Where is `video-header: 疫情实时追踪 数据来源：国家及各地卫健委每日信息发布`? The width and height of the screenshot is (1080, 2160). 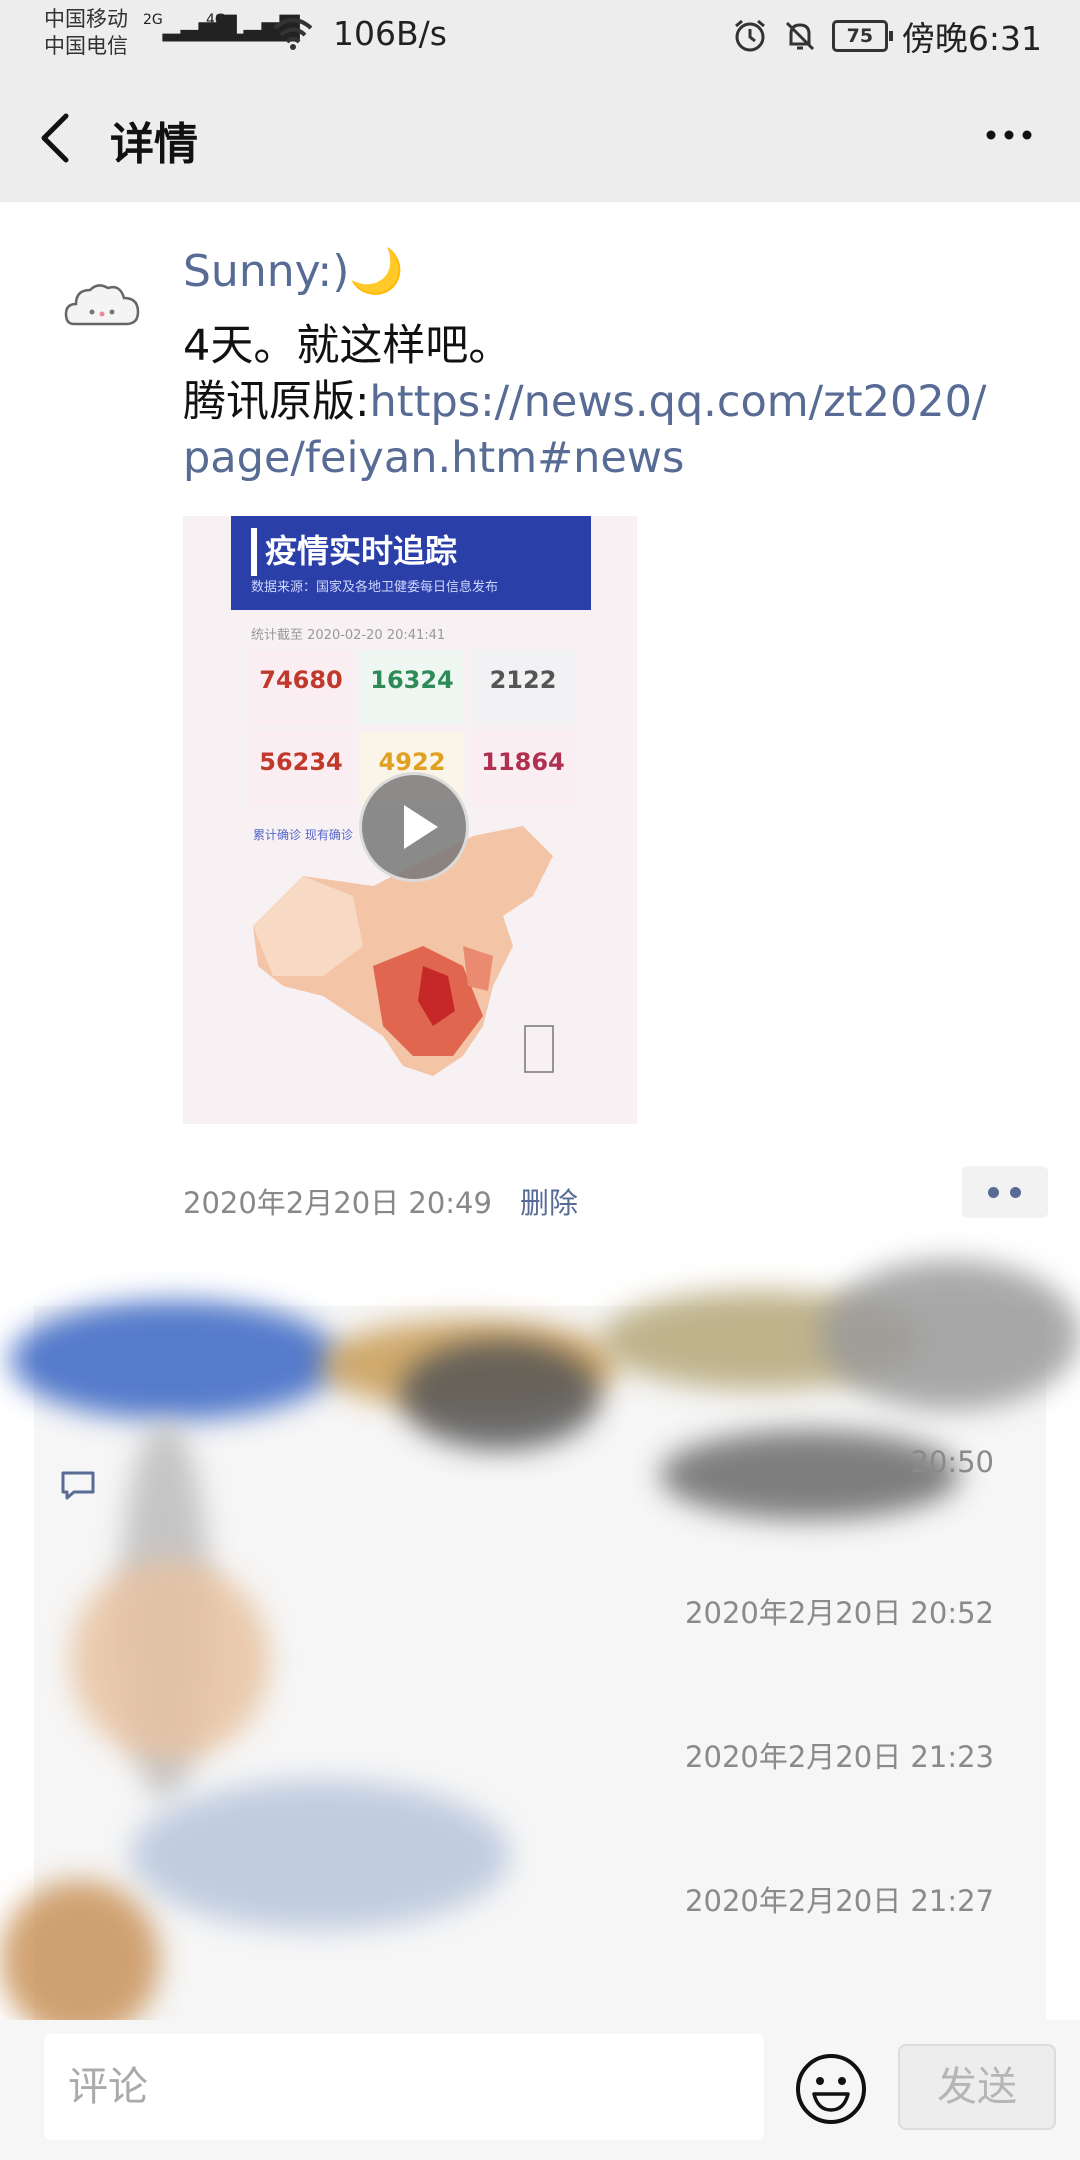
video-header: 疫情实时追踪 数据来源：国家及各地卫健委每日信息发布 is located at coordinates (411, 563).